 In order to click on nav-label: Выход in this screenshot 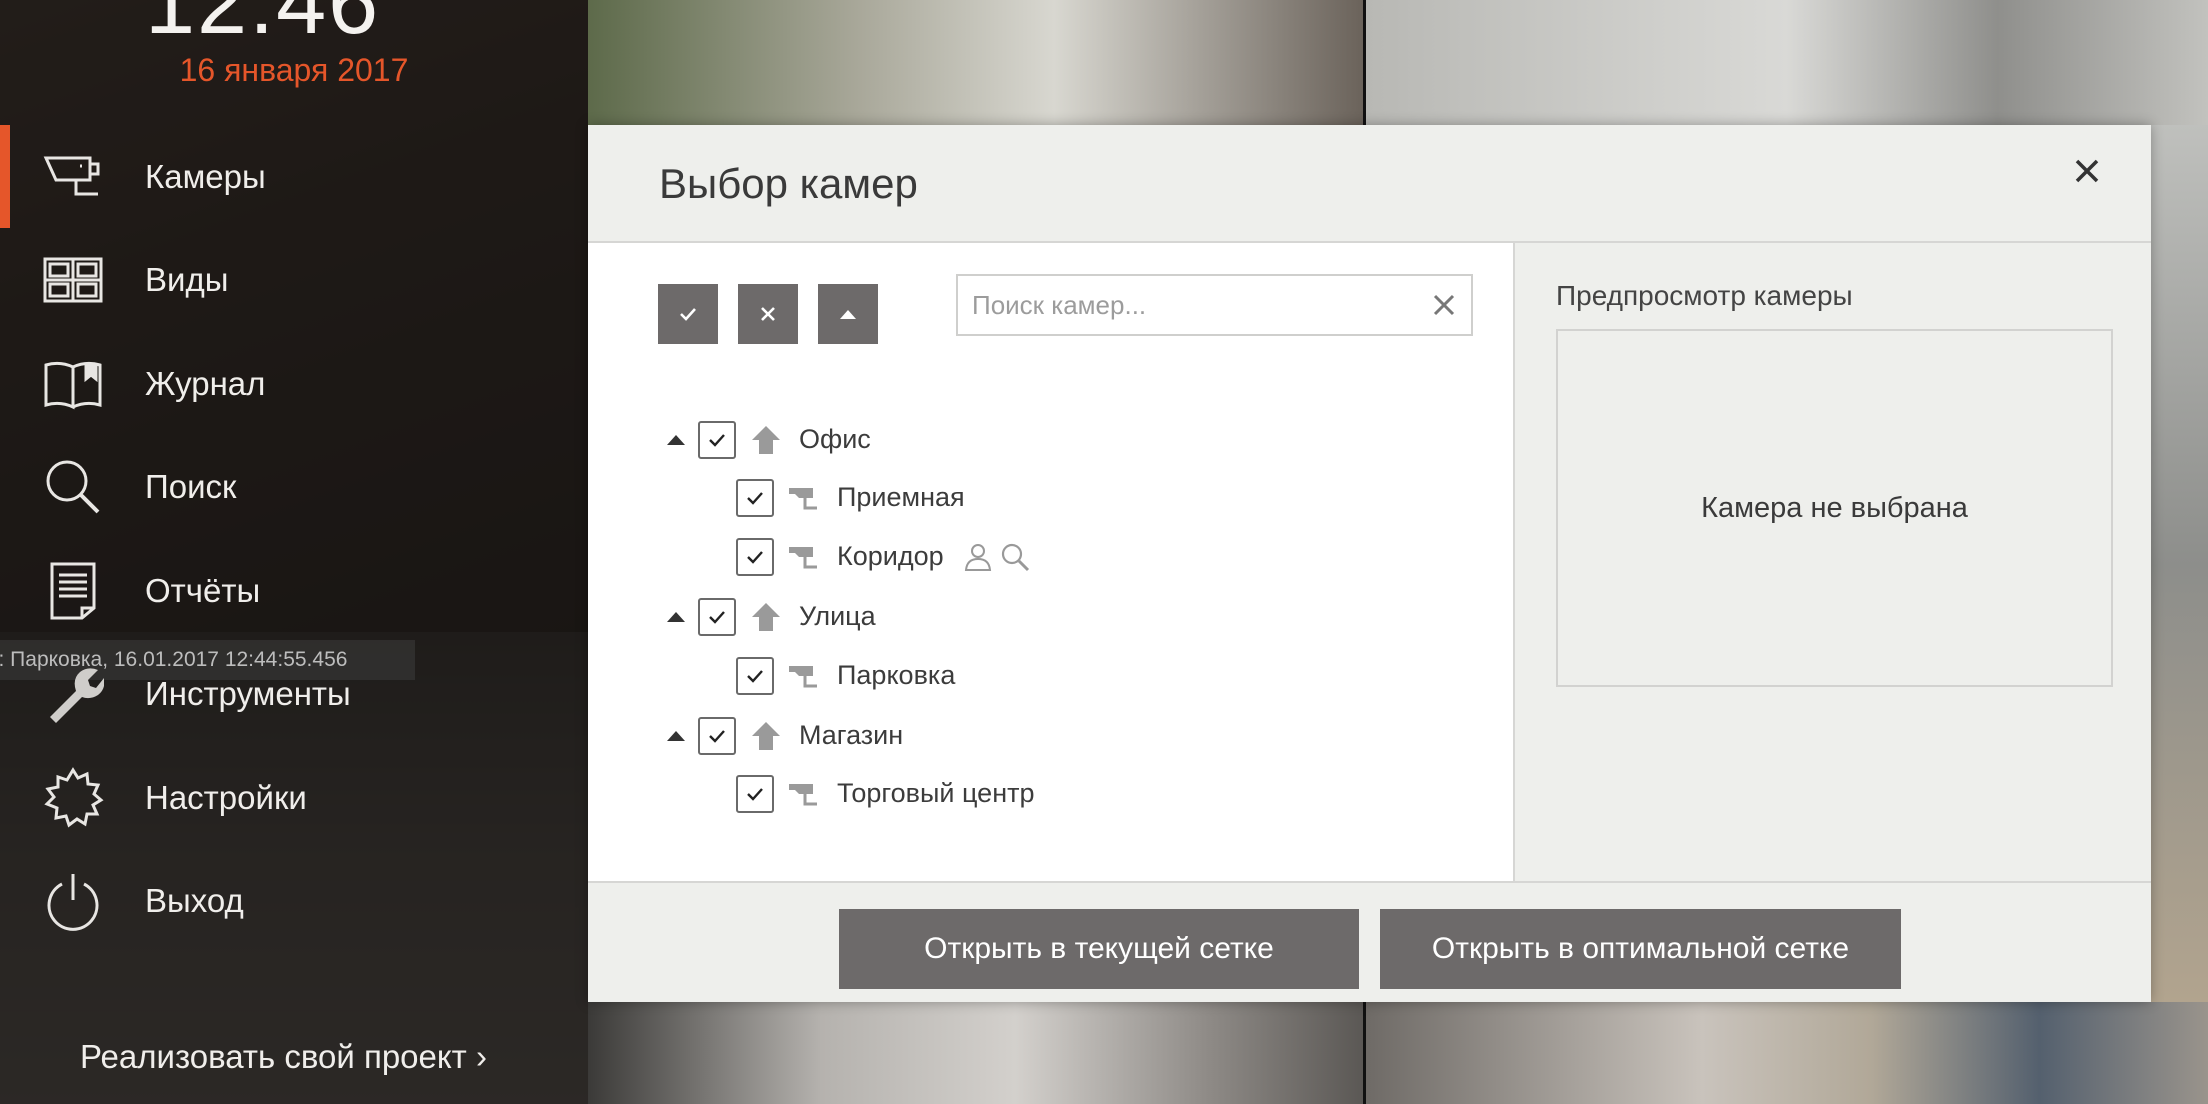, I will do `click(194, 901)`.